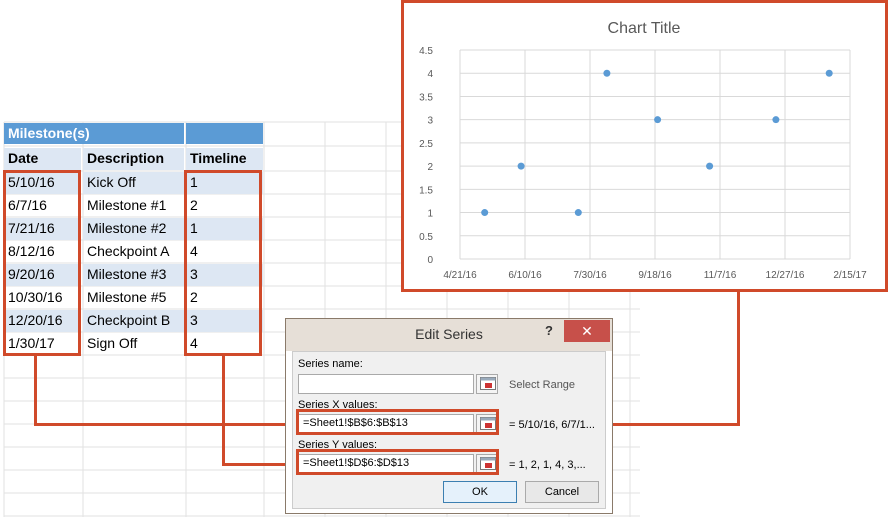 The image size is (888, 517). I want to click on x-label-pre: Series, so click(315, 405).